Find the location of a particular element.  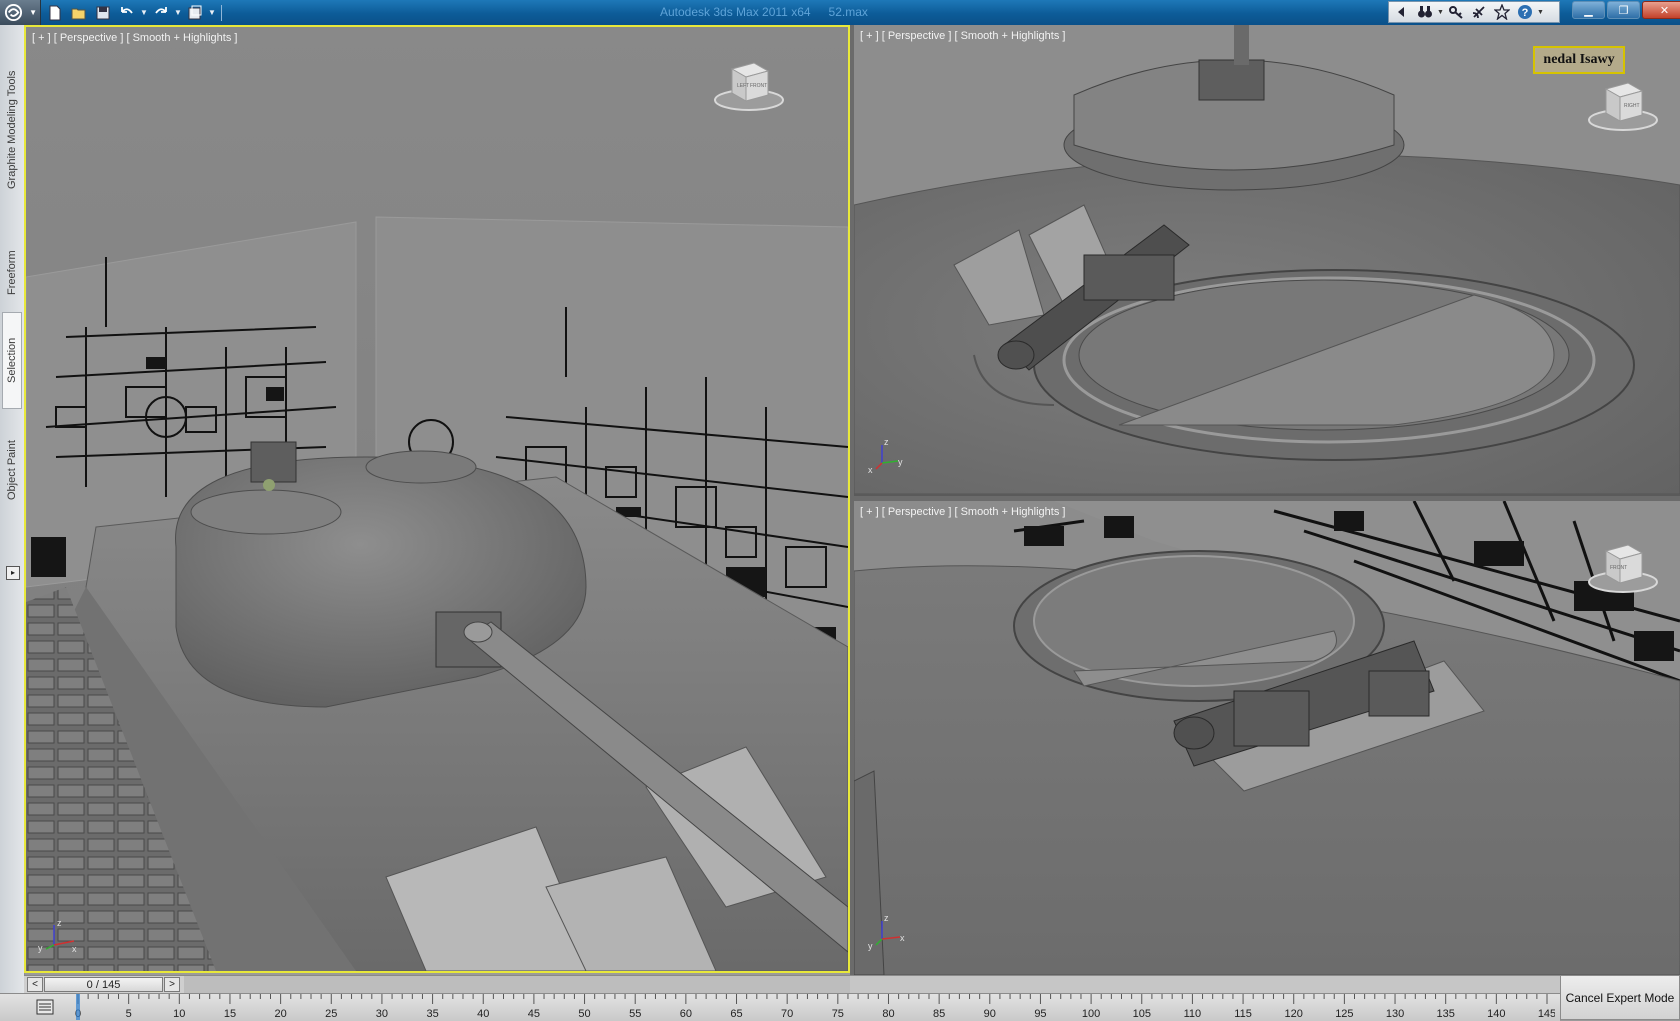

collapse-infocenter-button is located at coordinates (1402, 12).